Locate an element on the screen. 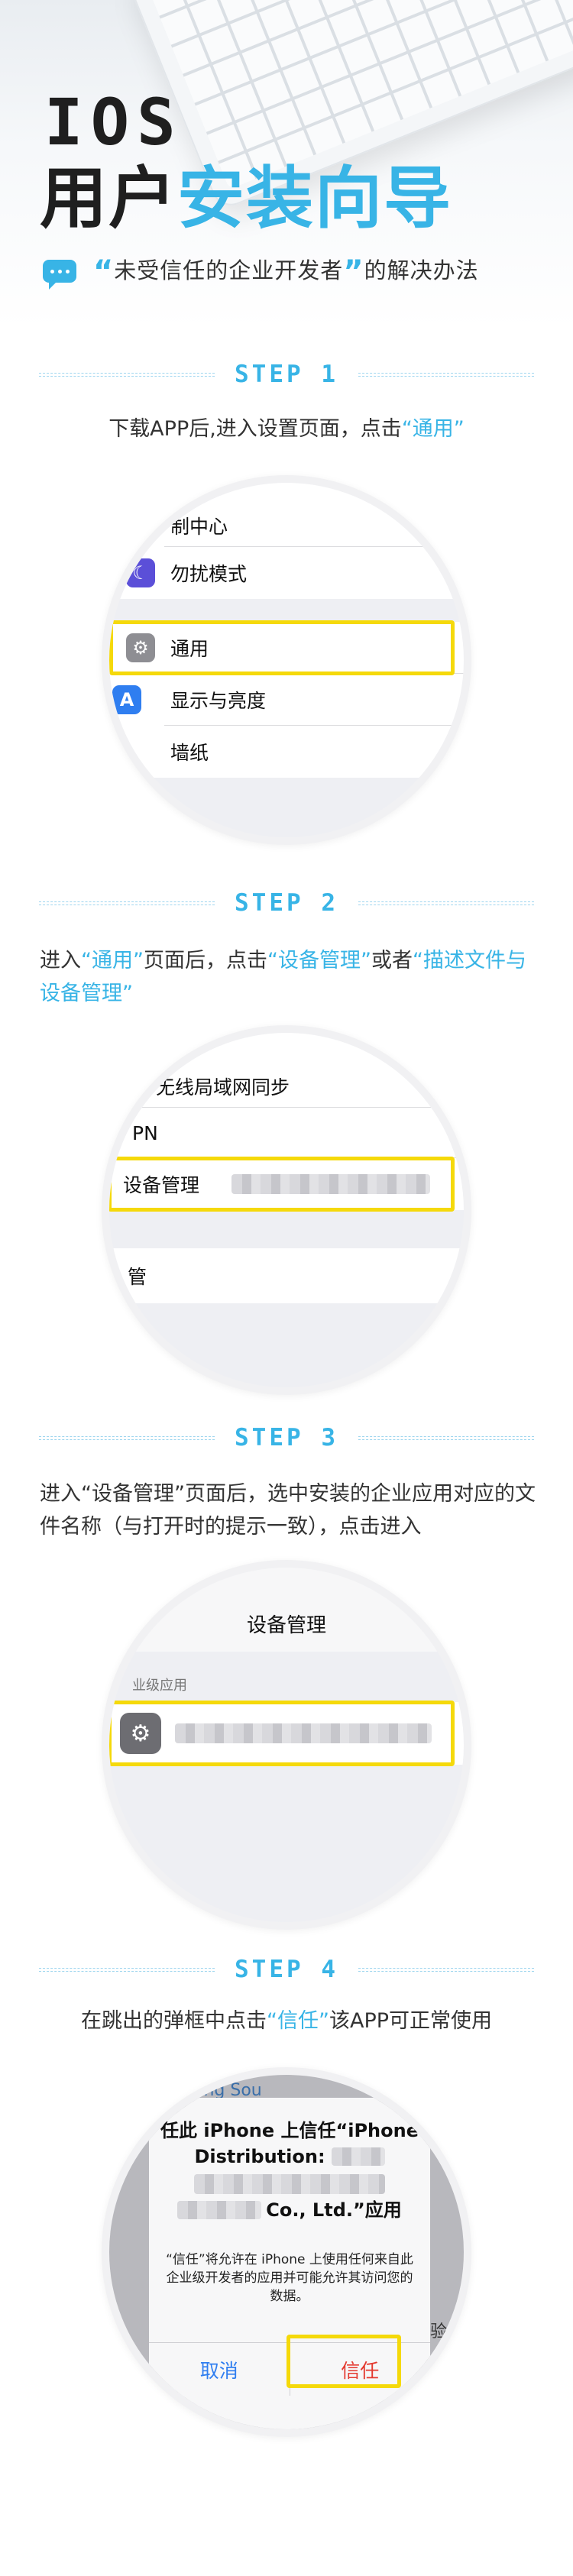 This screenshot has height=2576, width=573. subtitle-quoted: 未受信任的企业开发者 is located at coordinates (229, 270).